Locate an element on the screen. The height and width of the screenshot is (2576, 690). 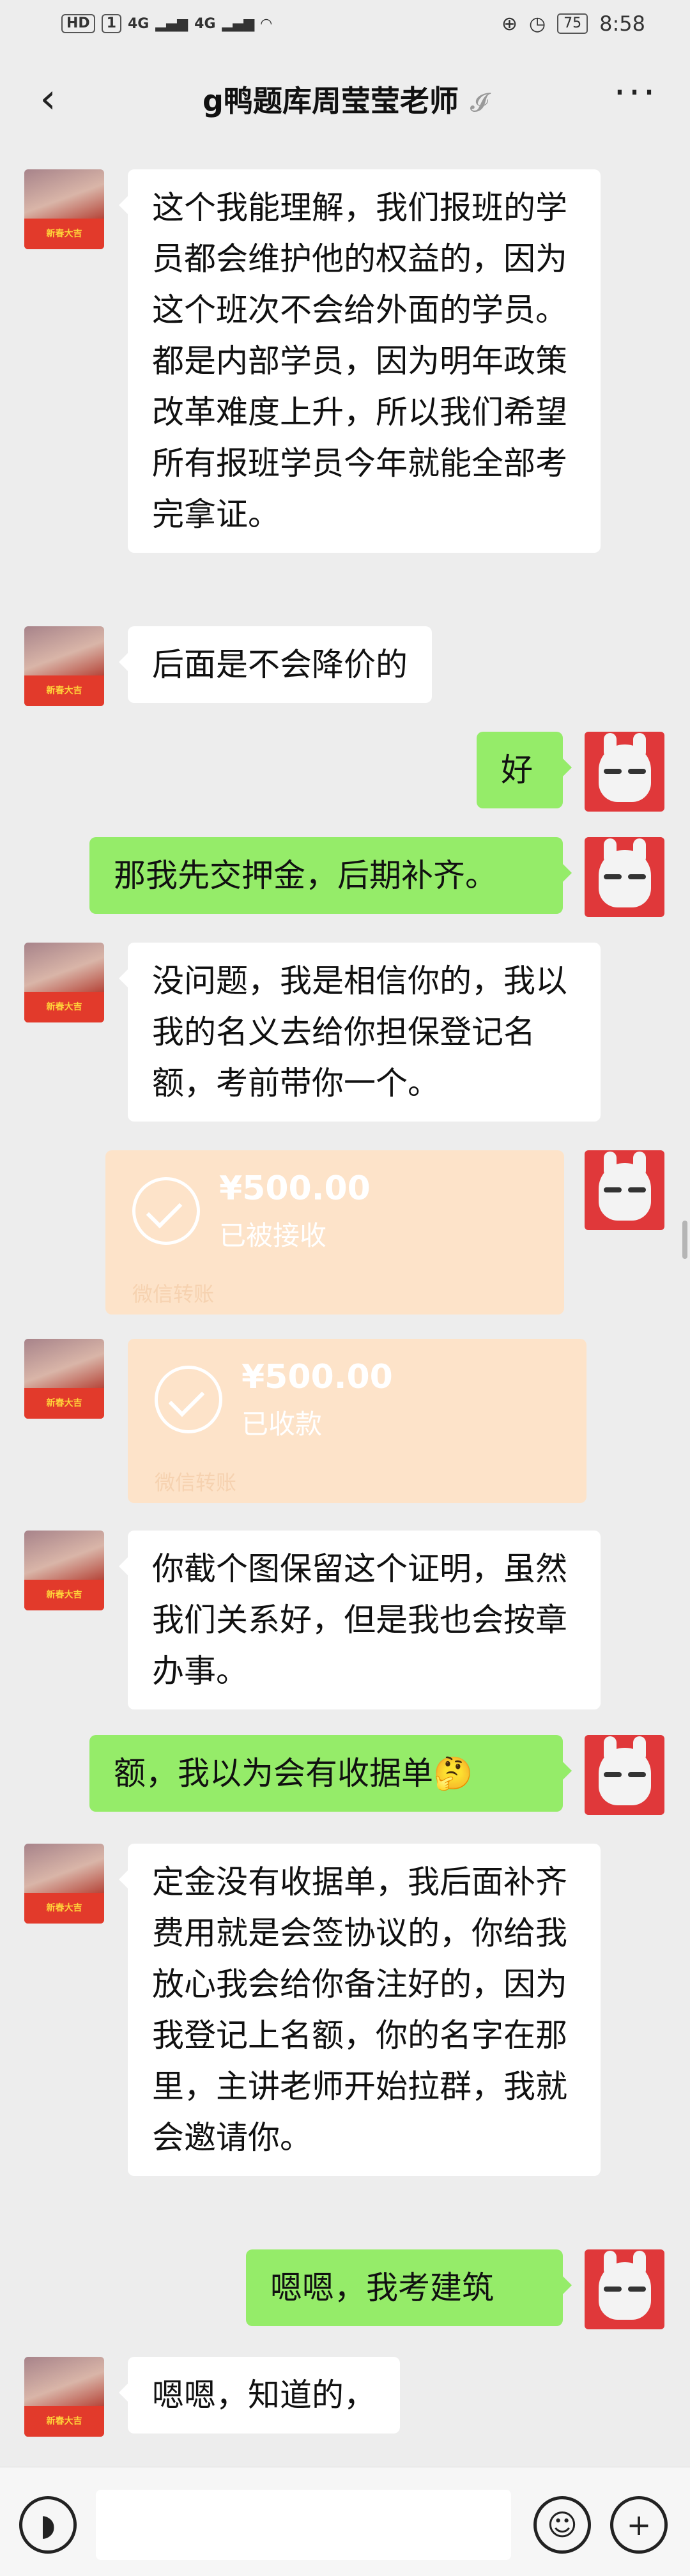
transfer-status: 已被接收 is located at coordinates (273, 1235).